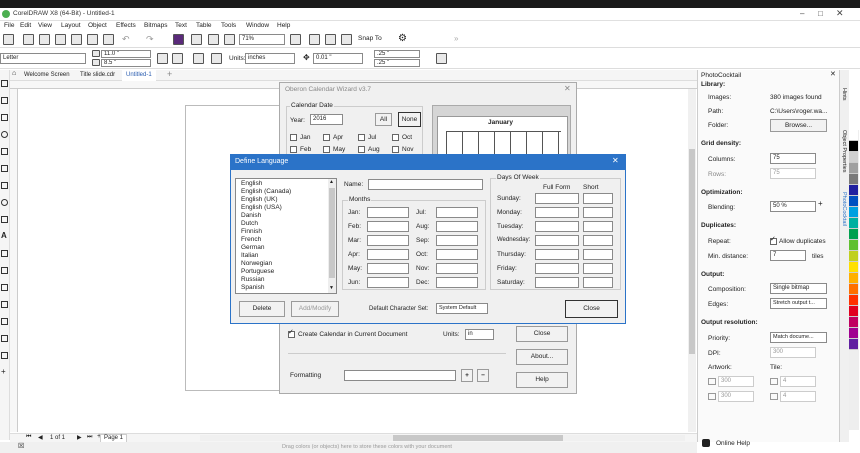  I want to click on saturday-short-input, so click(598, 282).